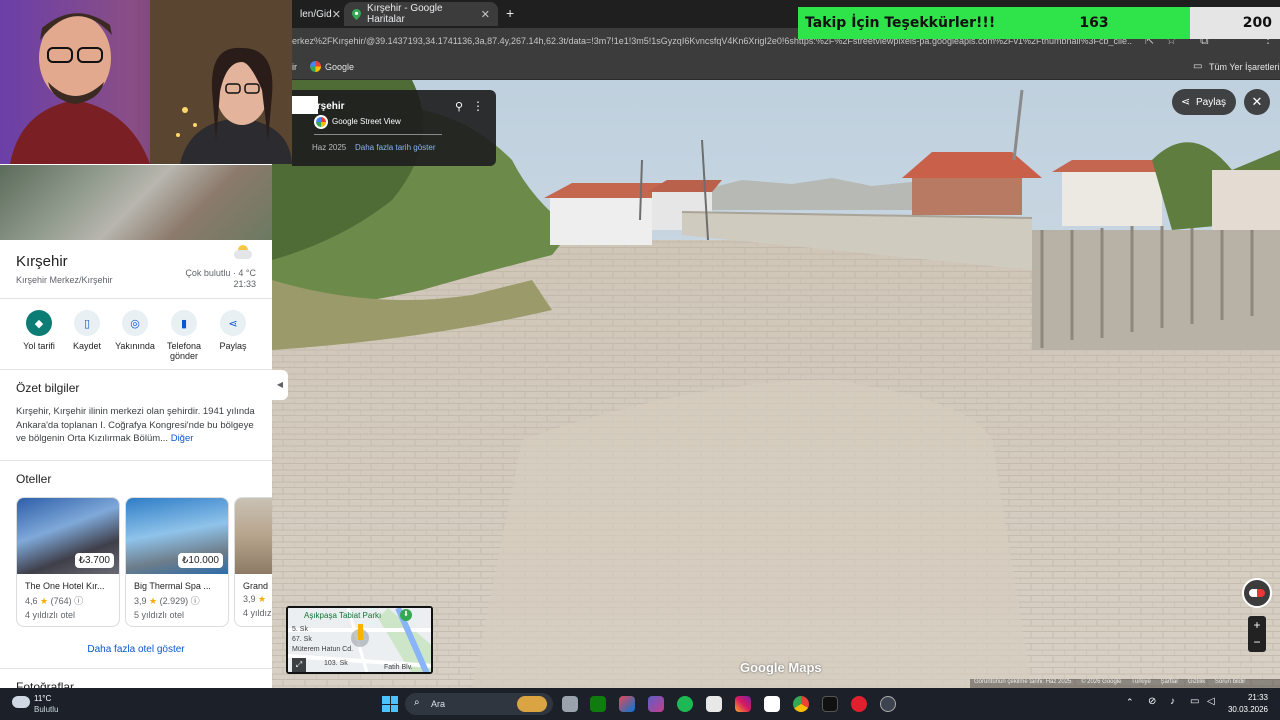 This screenshot has width=1280, height=720. What do you see at coordinates (743, 704) in the screenshot?
I see `instagram-icon` at bounding box center [743, 704].